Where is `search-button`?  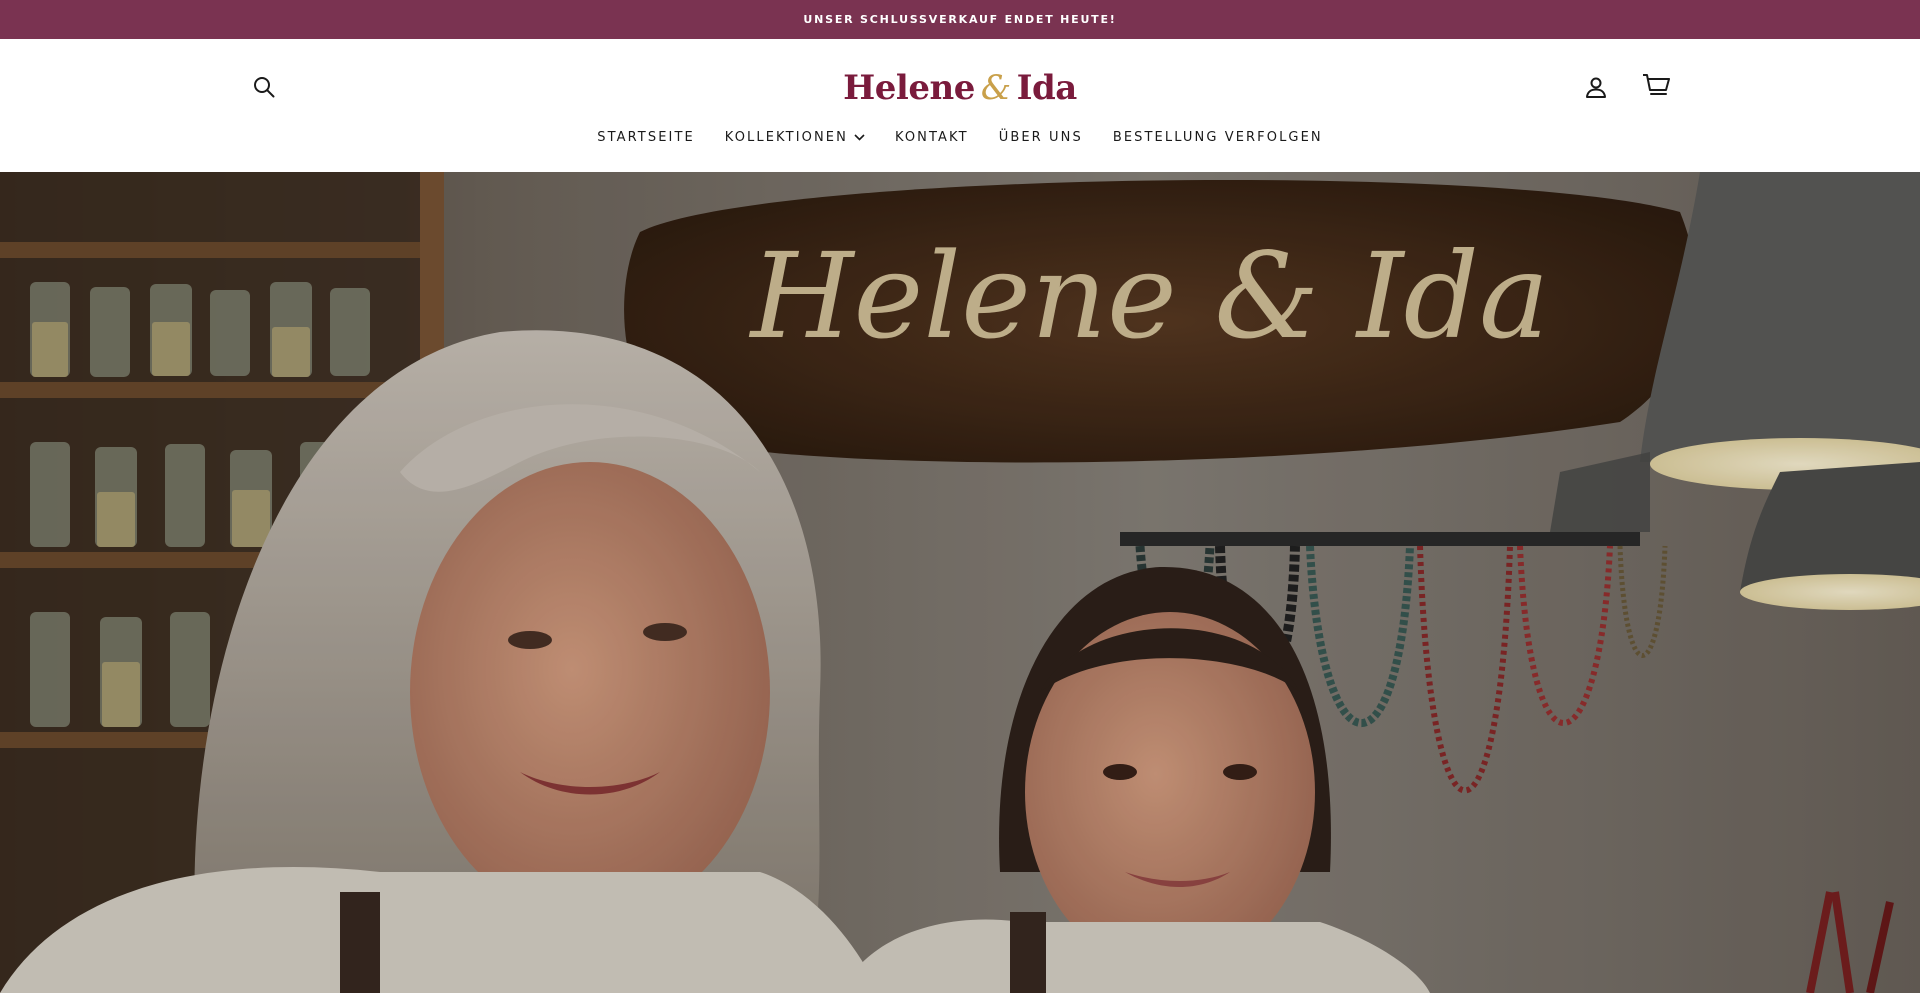 search-button is located at coordinates (264, 87).